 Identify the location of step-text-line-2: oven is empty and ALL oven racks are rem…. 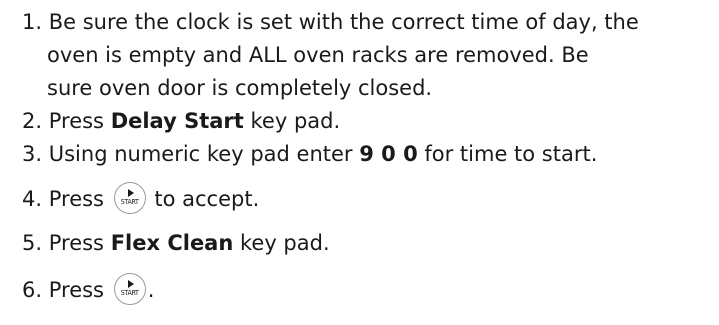
(318, 55).